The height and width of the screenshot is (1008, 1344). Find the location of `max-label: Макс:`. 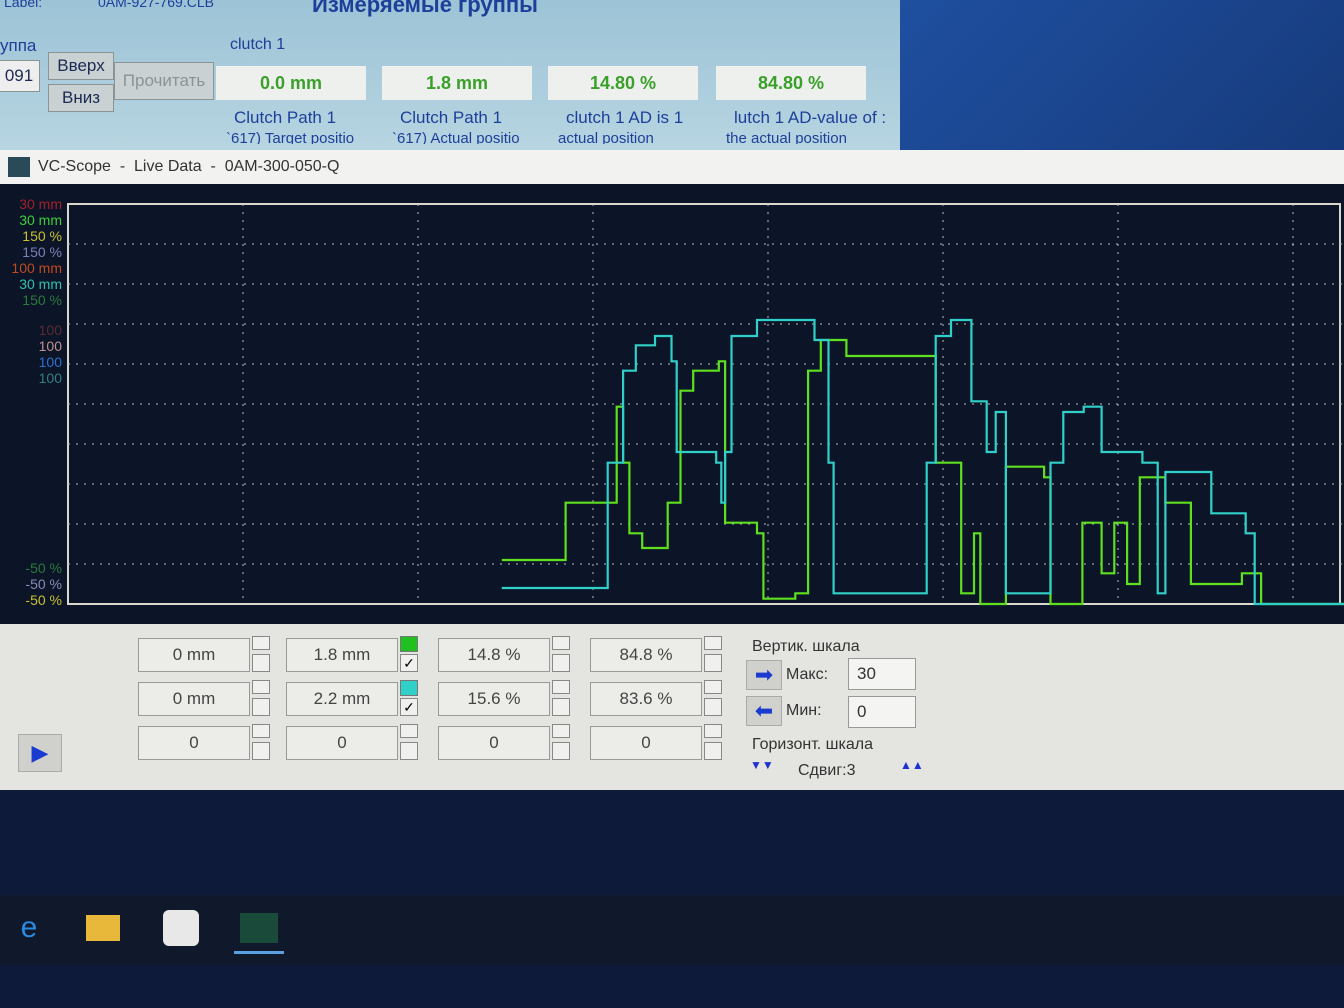

max-label: Макс: is located at coordinates (807, 674).